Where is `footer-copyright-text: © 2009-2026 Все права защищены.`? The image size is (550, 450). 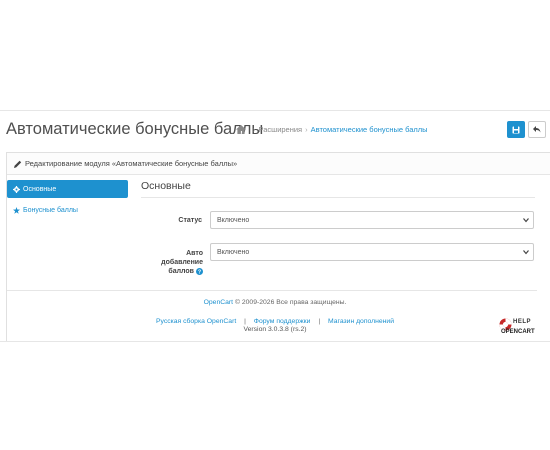 footer-copyright-text: © 2009-2026 Все права защищены. is located at coordinates (290, 302).